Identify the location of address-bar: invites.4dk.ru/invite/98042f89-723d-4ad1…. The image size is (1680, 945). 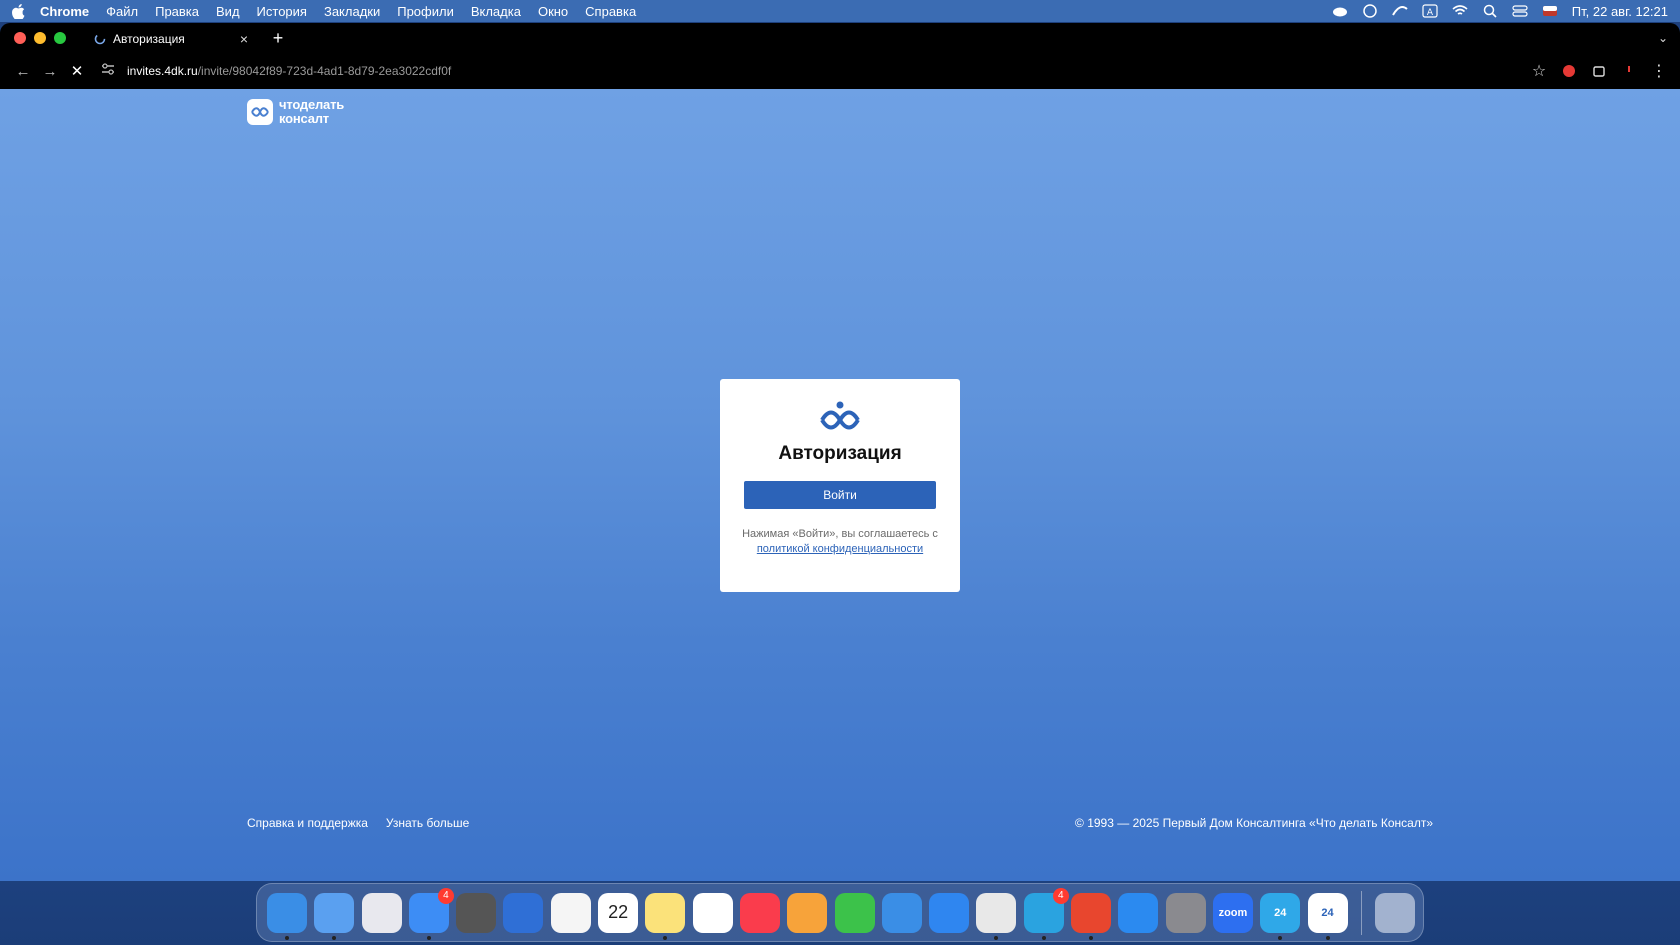
(815, 71).